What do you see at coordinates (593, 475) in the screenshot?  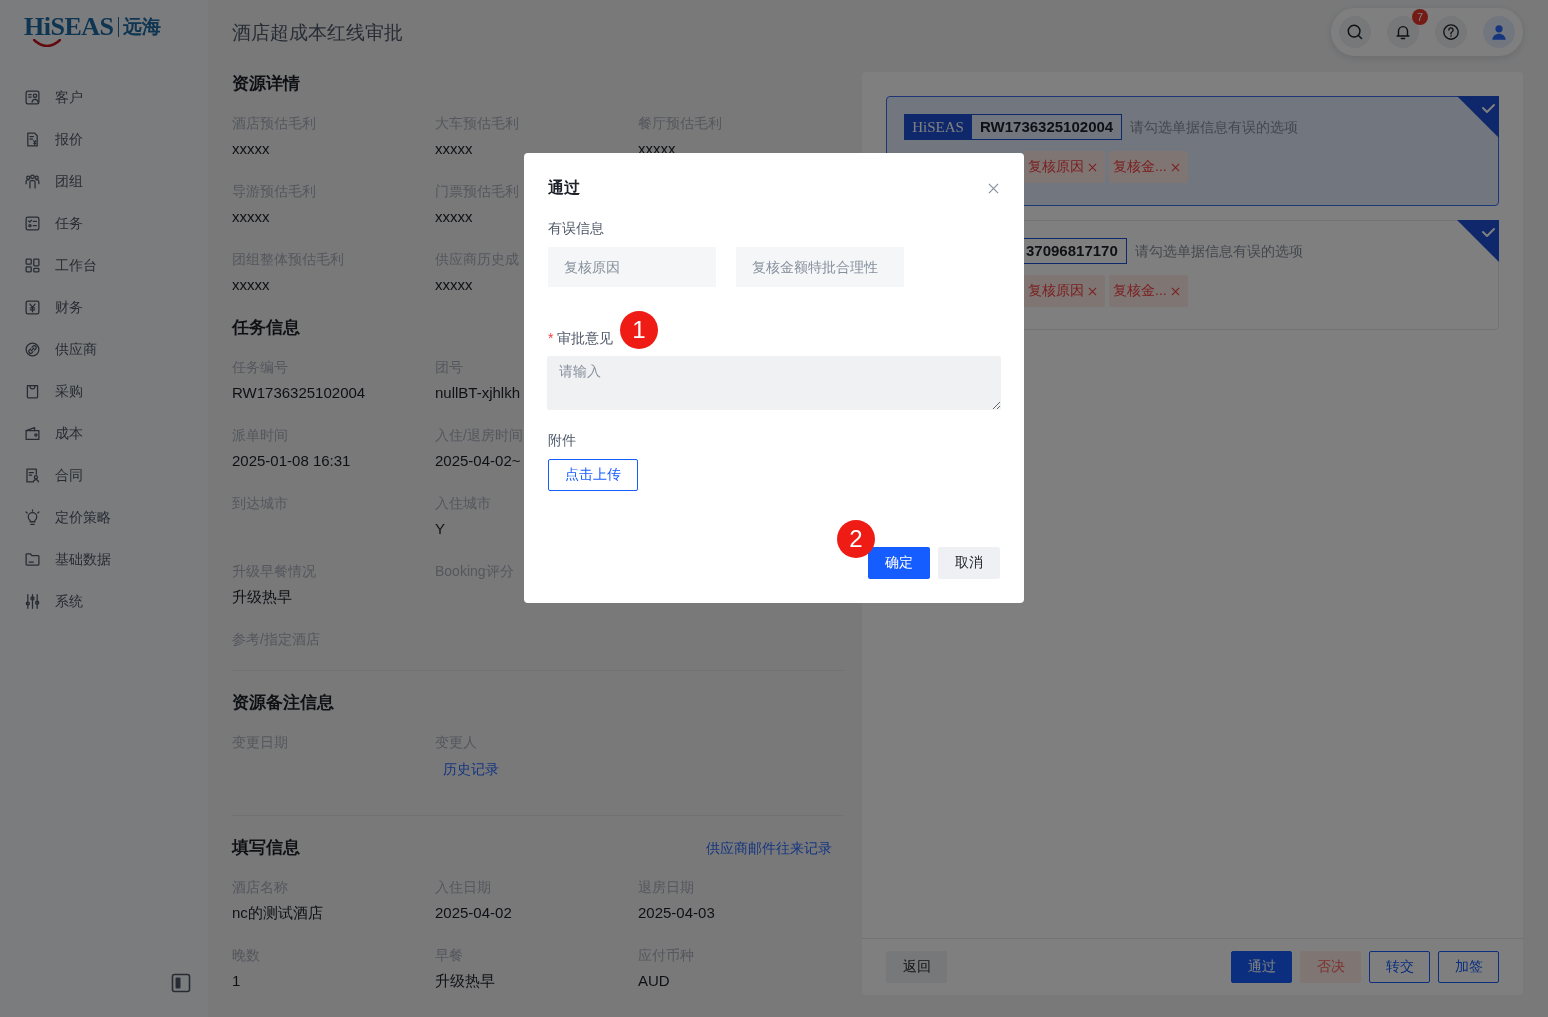 I see `upload-button: 点击上传` at bounding box center [593, 475].